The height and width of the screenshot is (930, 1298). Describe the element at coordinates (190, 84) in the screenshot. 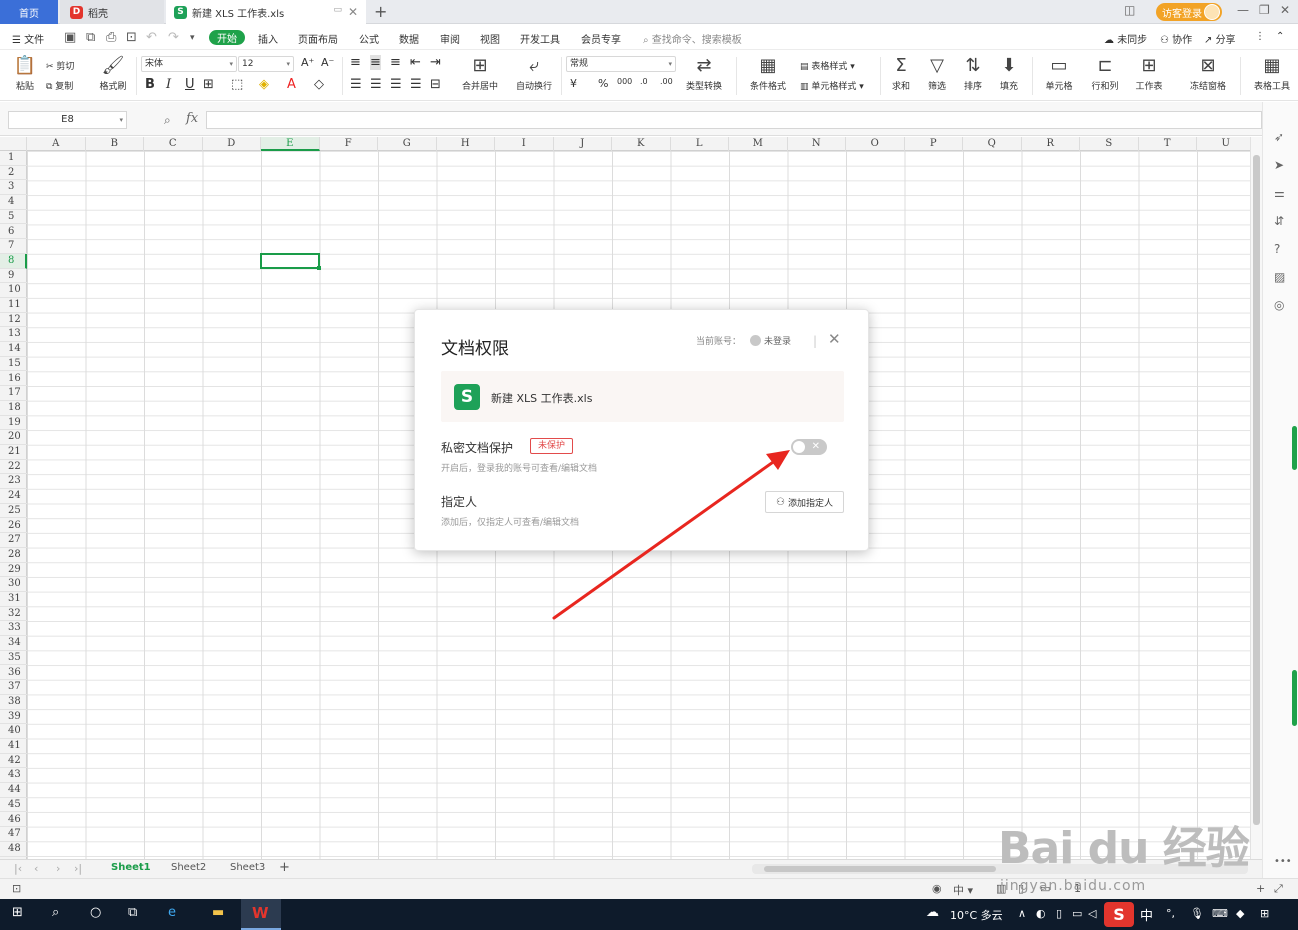

I see `underline-icon: U` at that location.